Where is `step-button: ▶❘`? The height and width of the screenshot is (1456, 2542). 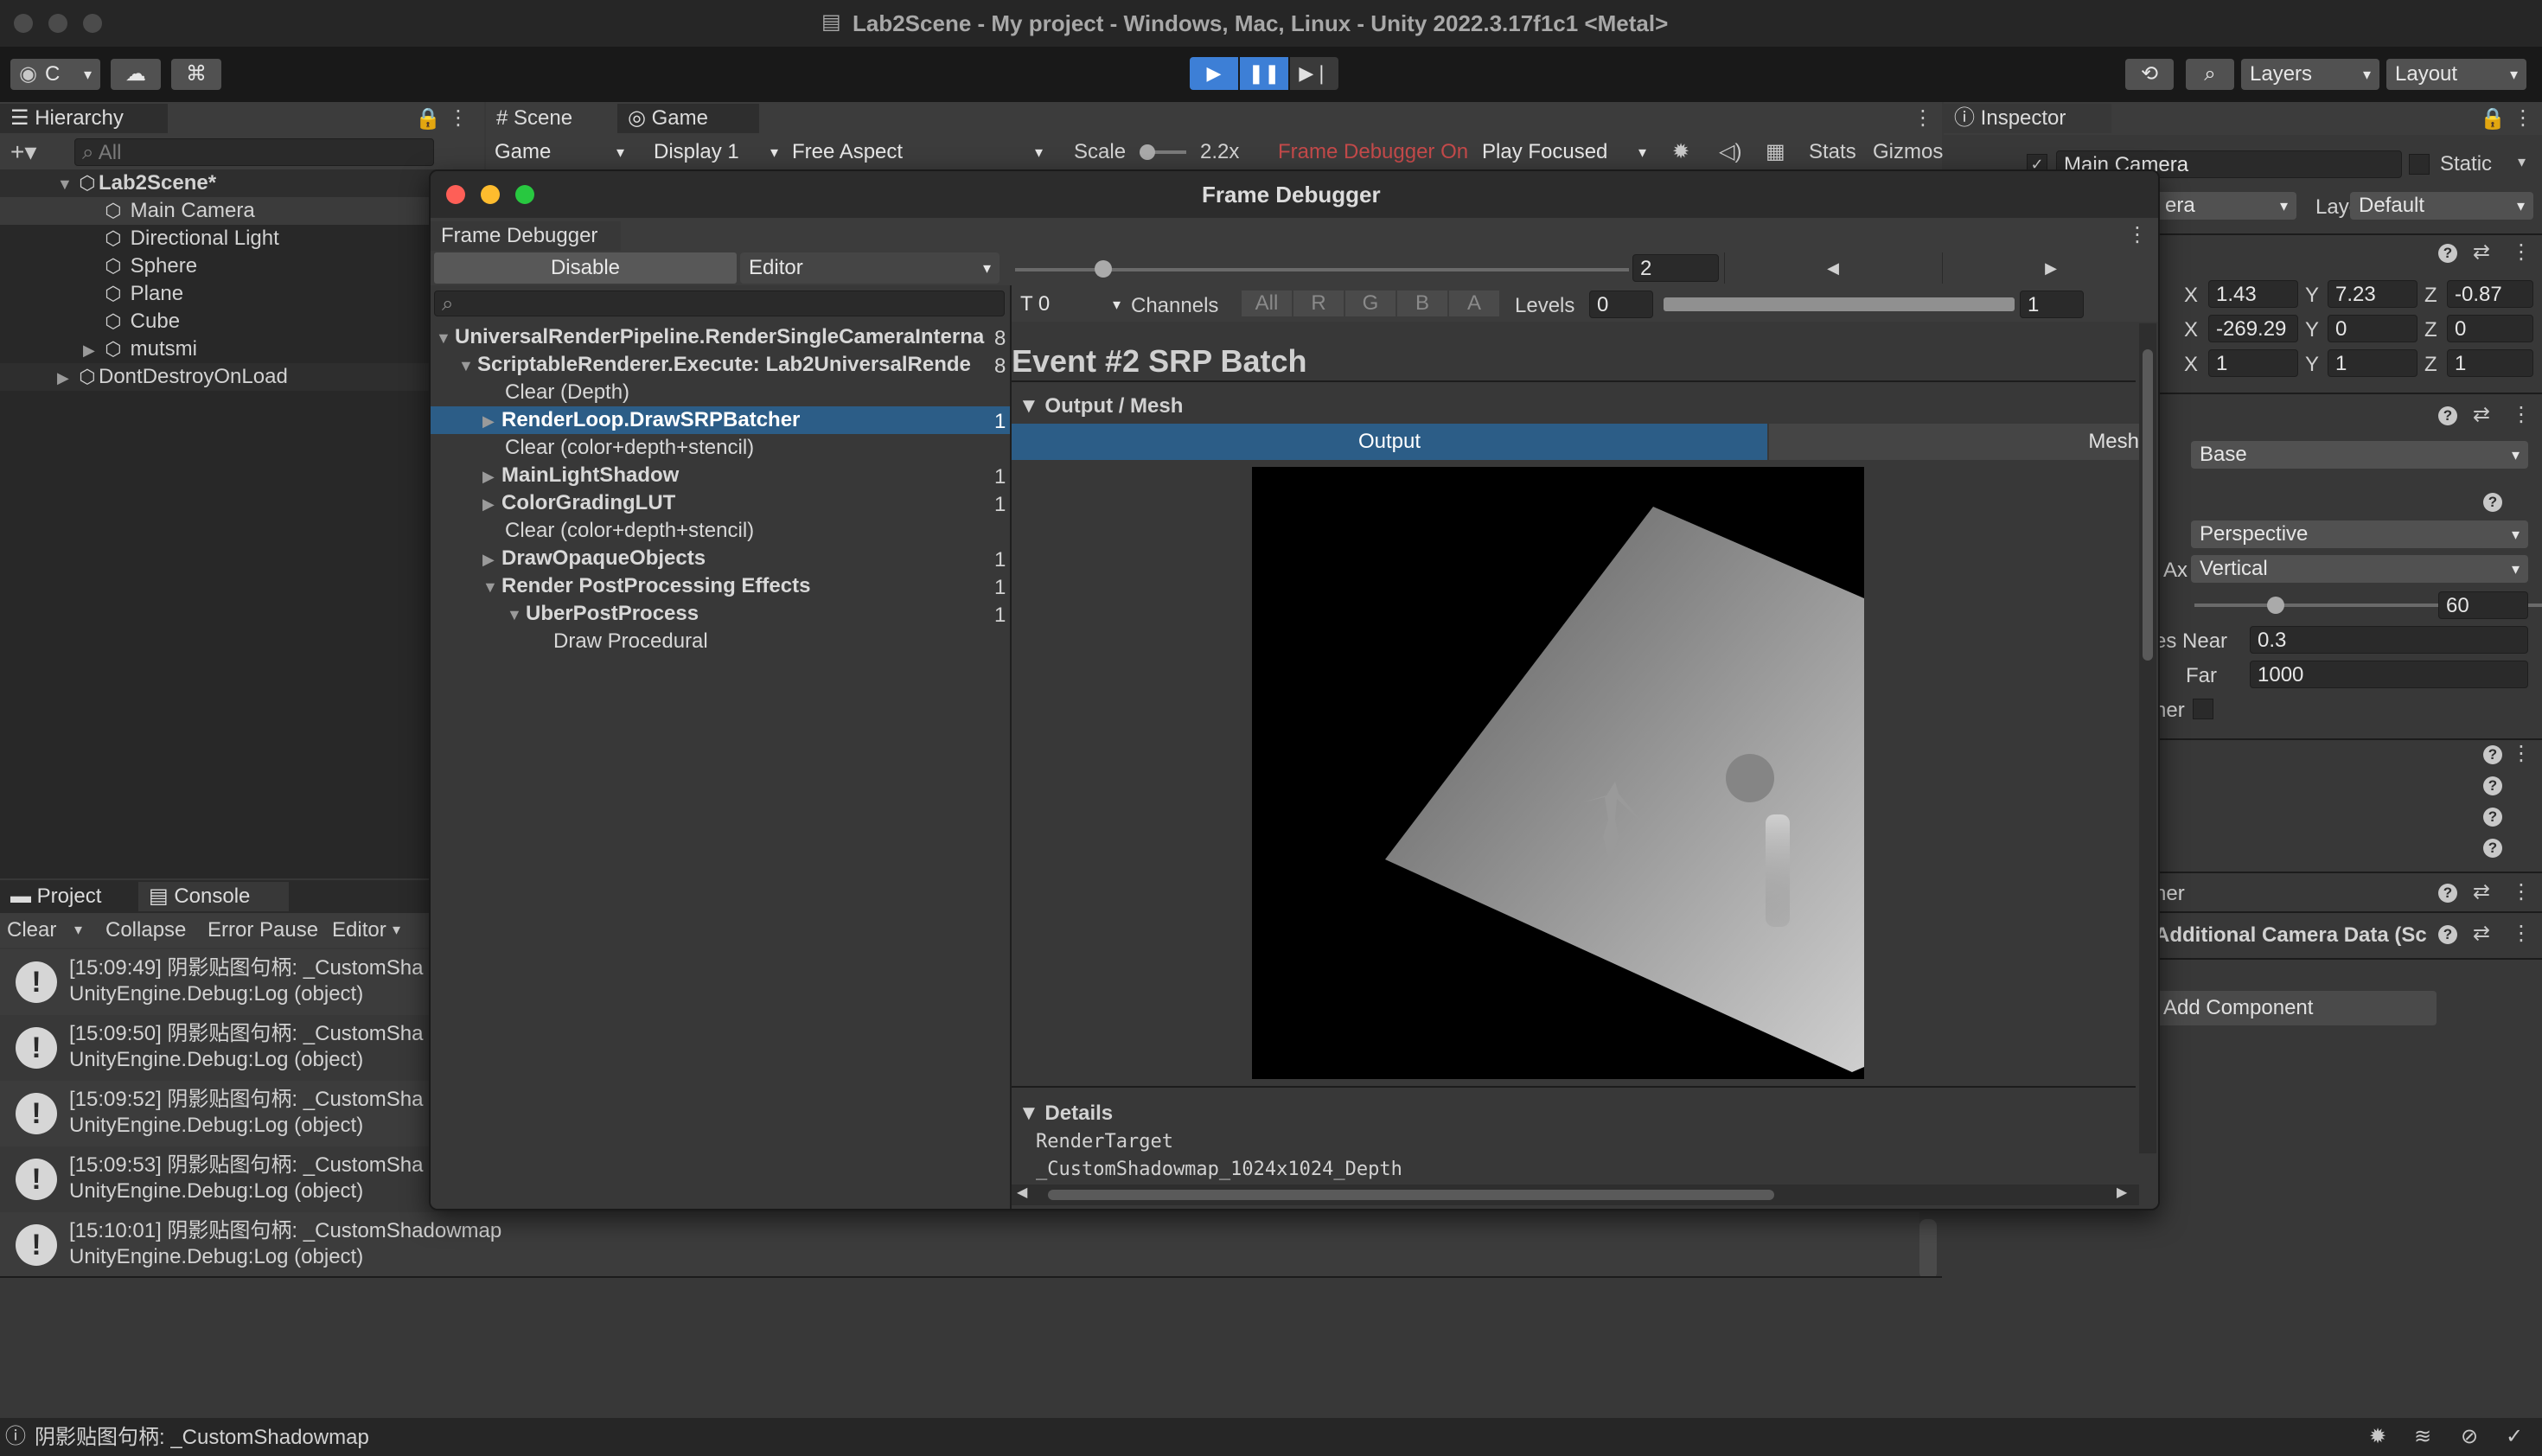 step-button: ▶❘ is located at coordinates (1314, 73).